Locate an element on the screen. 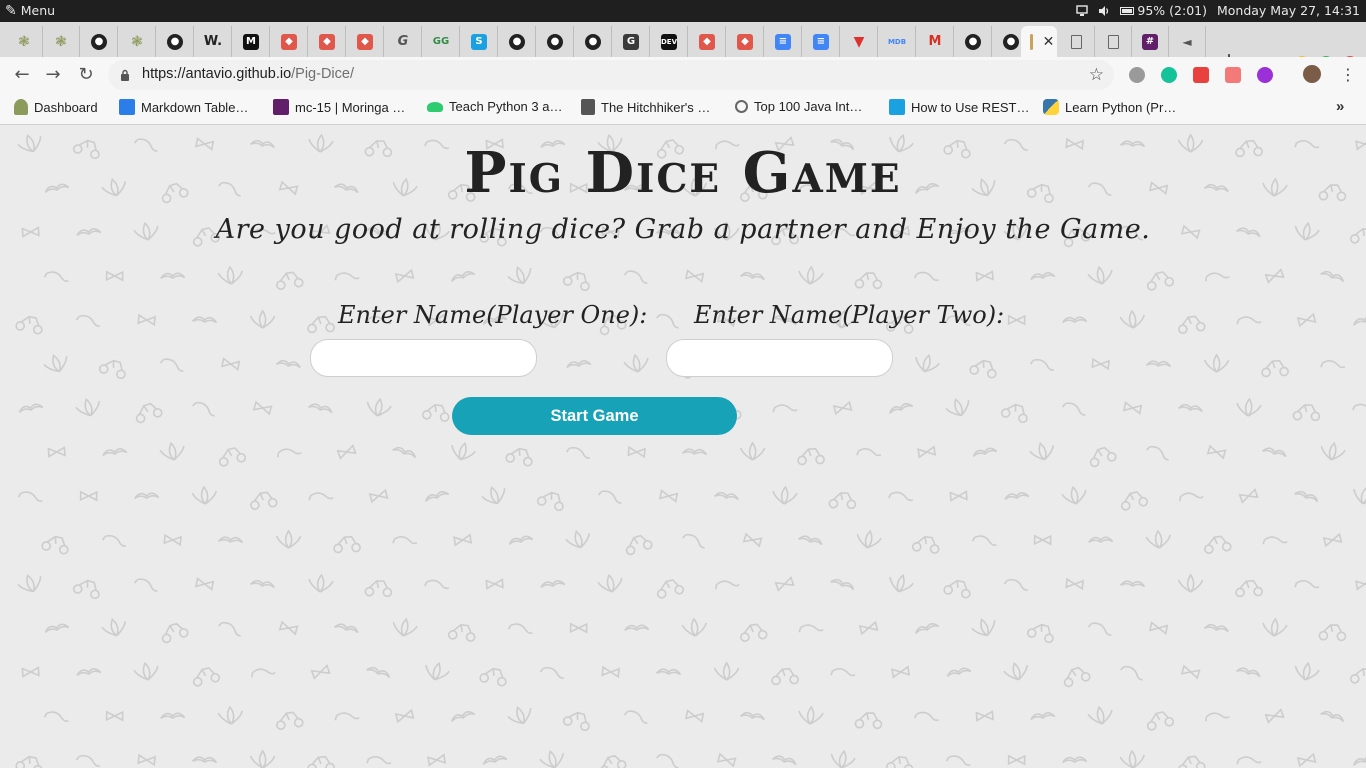 This screenshot has width=1366, height=768. tab-codepen-4: ◆ is located at coordinates (707, 41).